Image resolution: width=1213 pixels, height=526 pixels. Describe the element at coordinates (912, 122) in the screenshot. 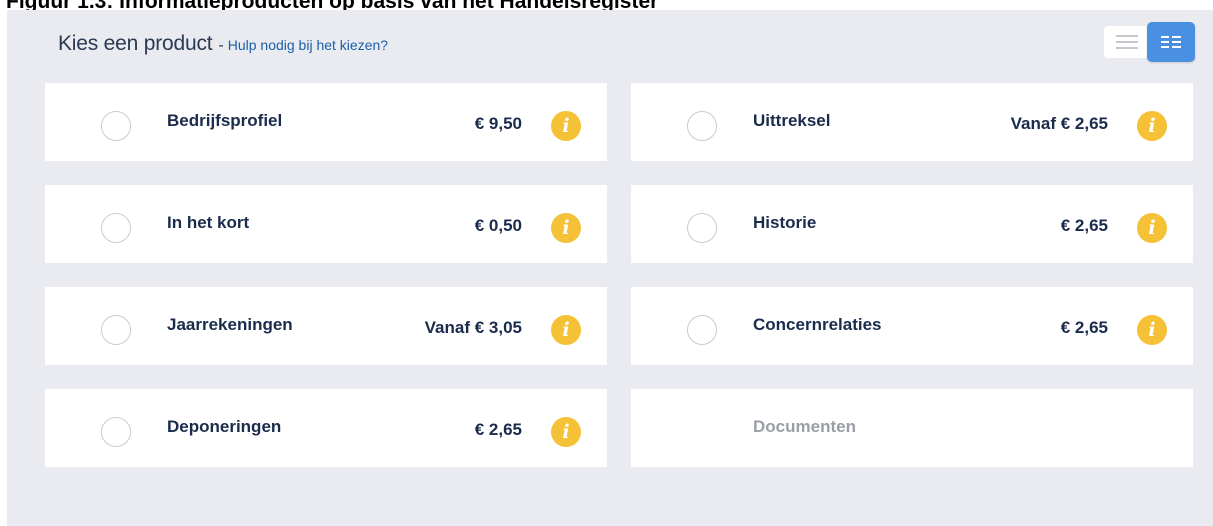

I see `product-card-uittreksel: Uittreksel Vanaf € 2,65 i` at that location.